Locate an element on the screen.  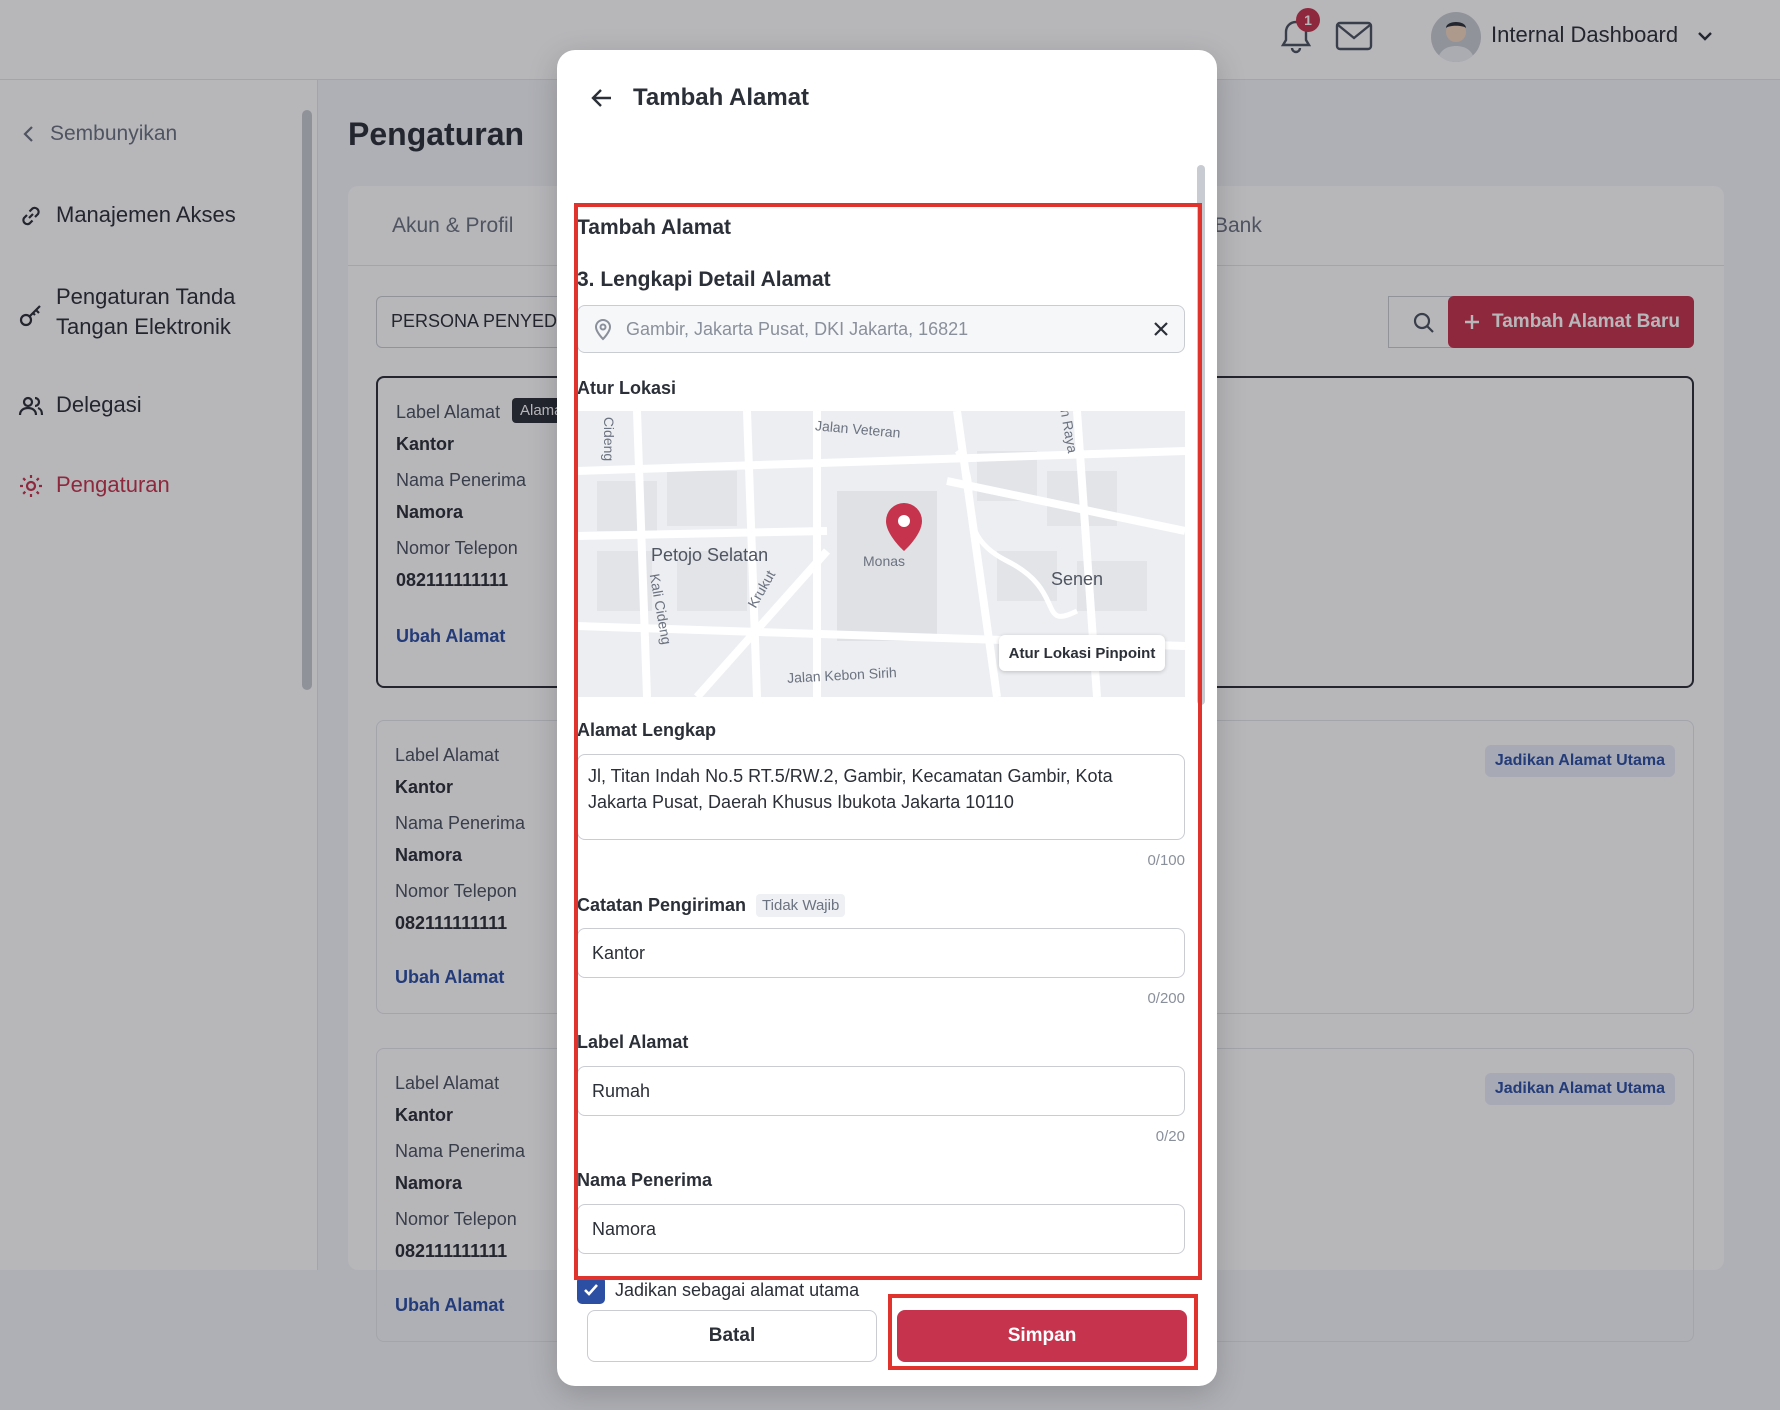
modal-title: Tambah Alamat is located at coordinates (721, 97).